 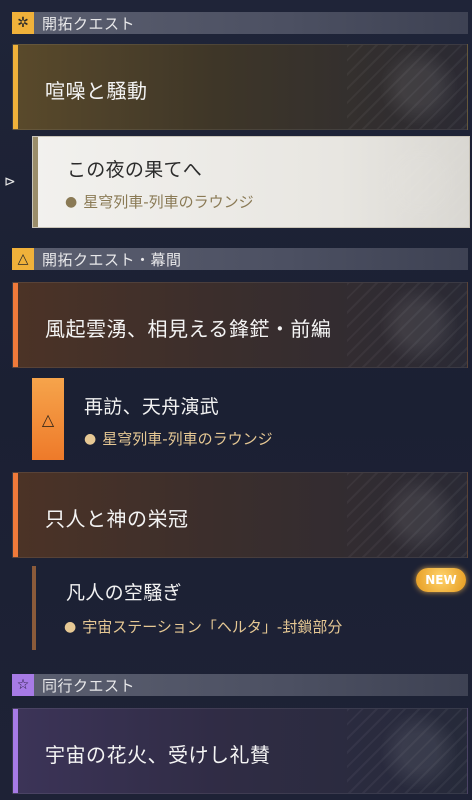 I want to click on quest-item: △ 再訪、天舟演武 ● 星穹列車-列車のラウンジ, so click(x=250, y=419).